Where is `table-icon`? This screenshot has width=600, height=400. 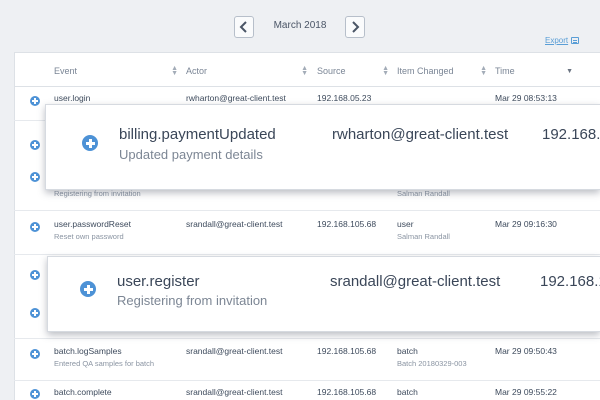 table-icon is located at coordinates (575, 40).